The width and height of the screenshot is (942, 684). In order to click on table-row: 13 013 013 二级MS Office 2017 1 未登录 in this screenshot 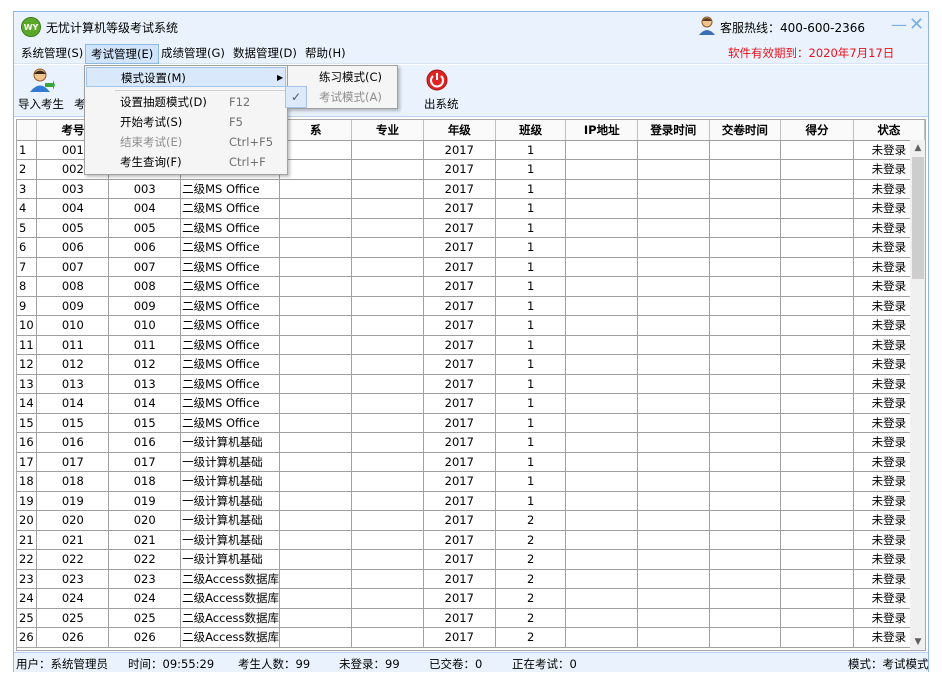, I will do `click(471, 384)`.